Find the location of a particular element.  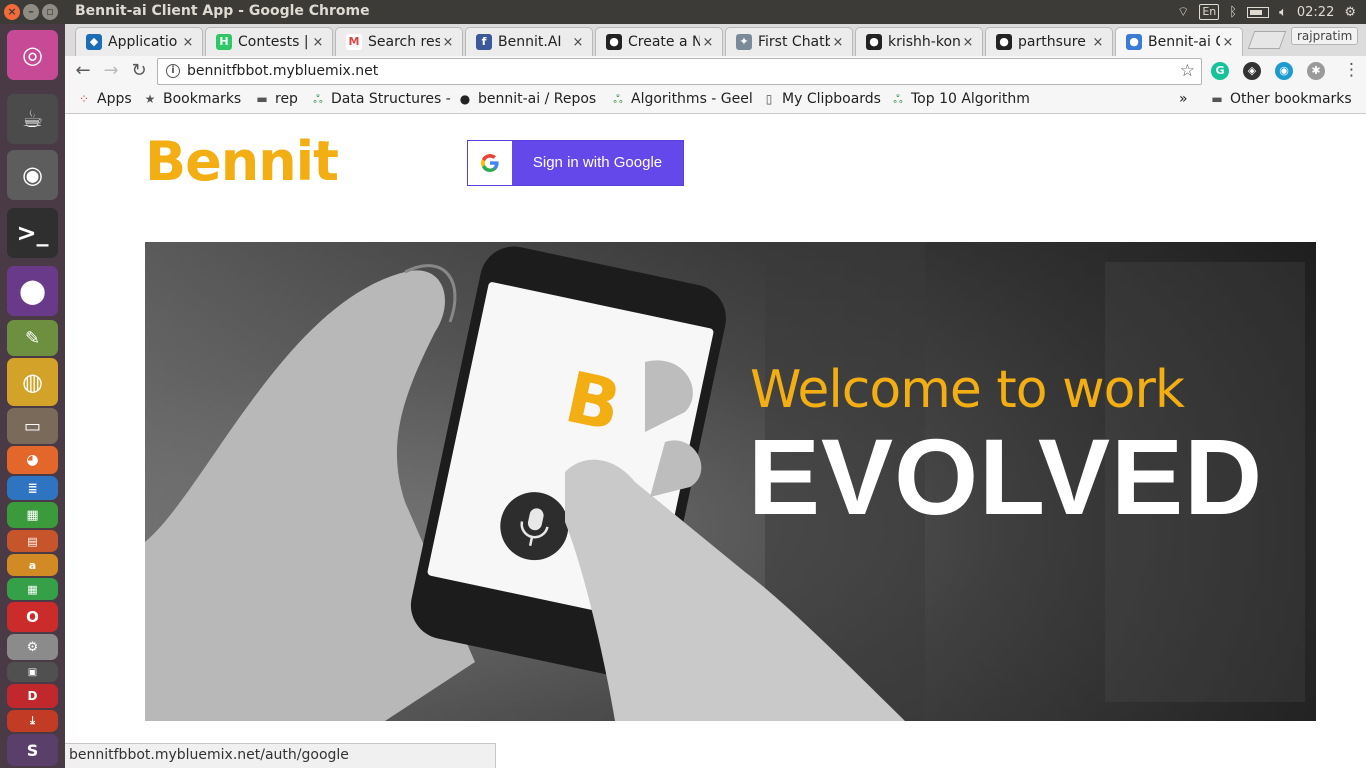

amazon-icon: a is located at coordinates (32, 565).